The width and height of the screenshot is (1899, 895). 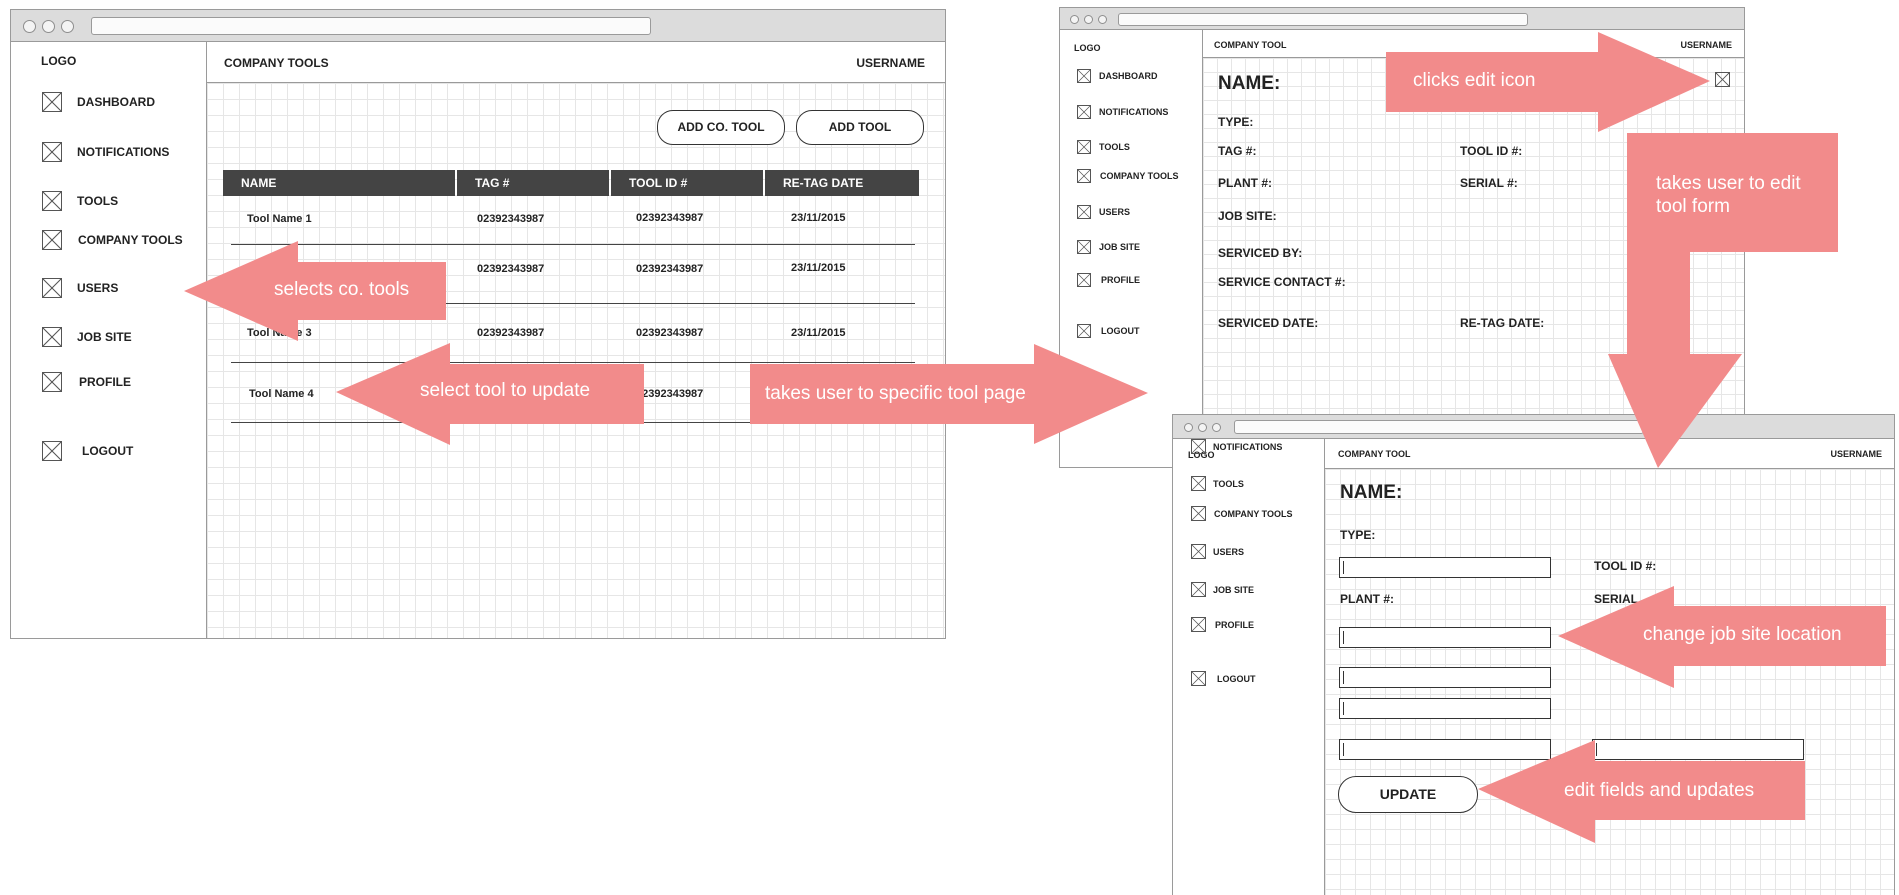 I want to click on serial-label: SERIAL, so click(x=1616, y=599).